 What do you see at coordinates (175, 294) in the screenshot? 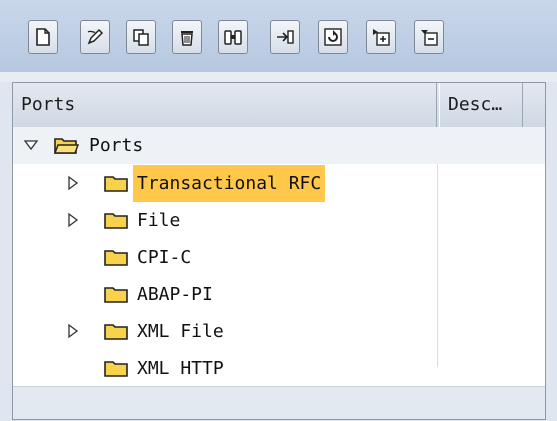
I see `tree-node-label: ABAP-PI` at bounding box center [175, 294].